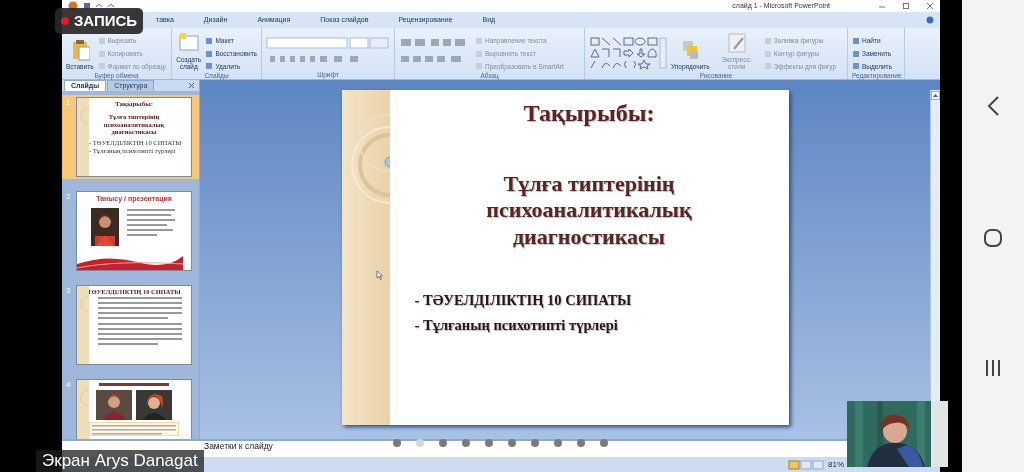  Describe the element at coordinates (589, 113) in the screenshot. I see `slide-title: Тақырыбы:` at that location.